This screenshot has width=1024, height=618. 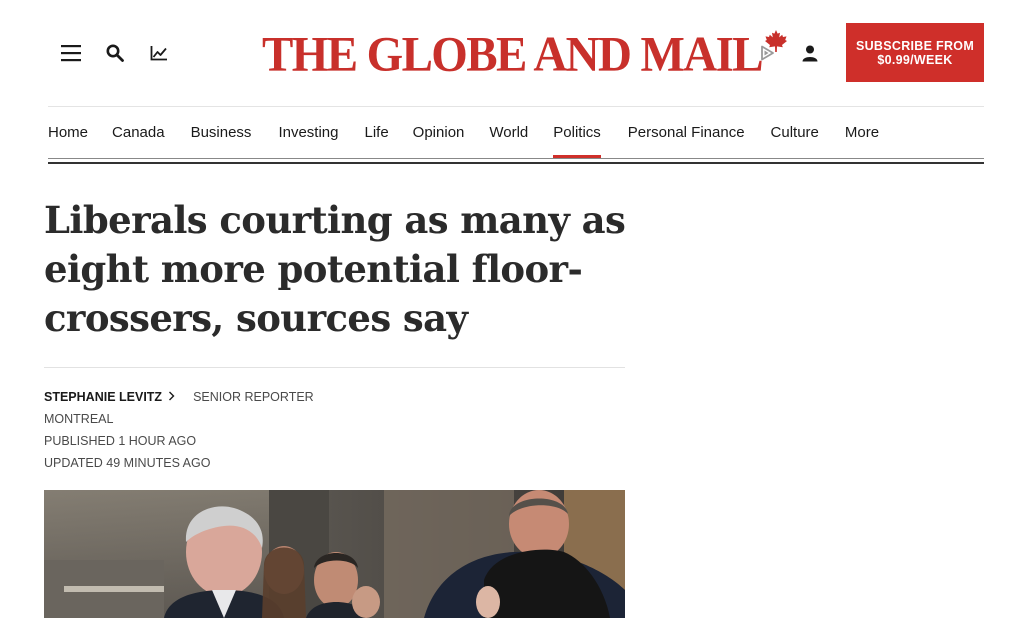 I want to click on nav-item-home: Home, so click(x=68, y=133).